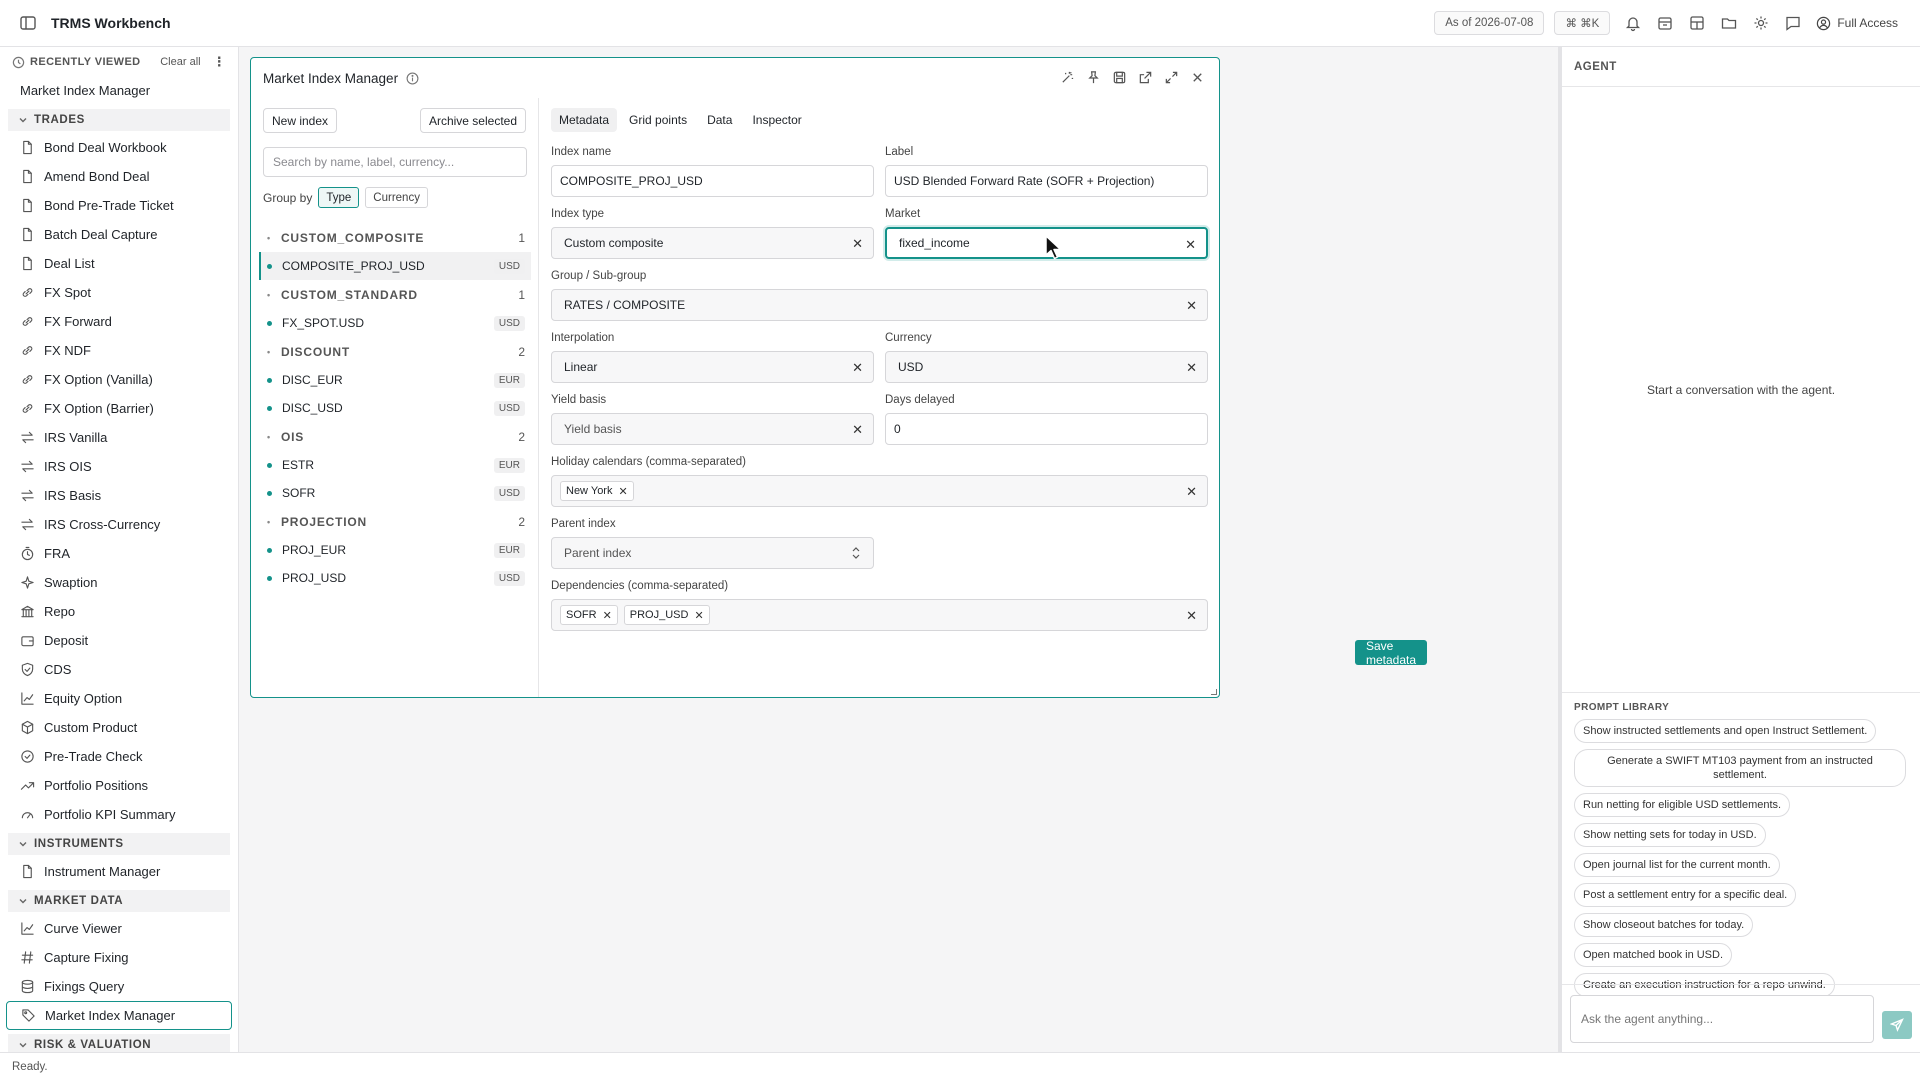 The width and height of the screenshot is (1920, 1080). Describe the element at coordinates (1197, 77) in the screenshot. I see `close-icon` at that location.